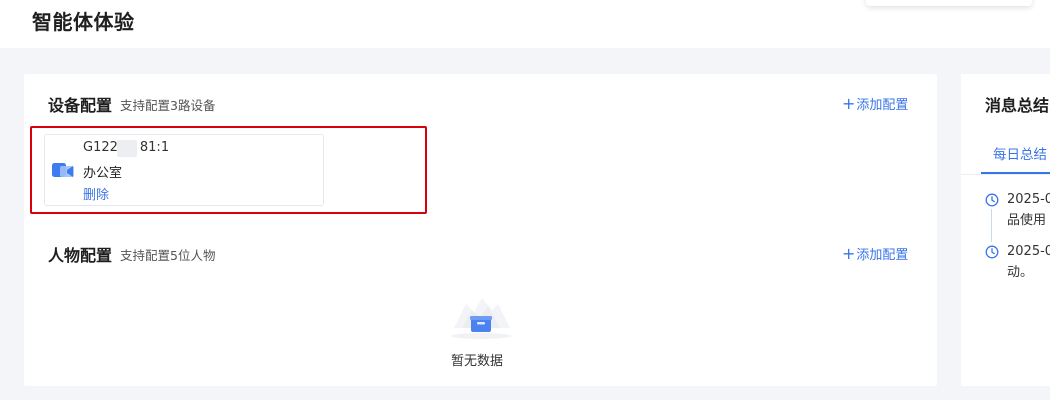  I want to click on tab-divider, so click(1005, 174).